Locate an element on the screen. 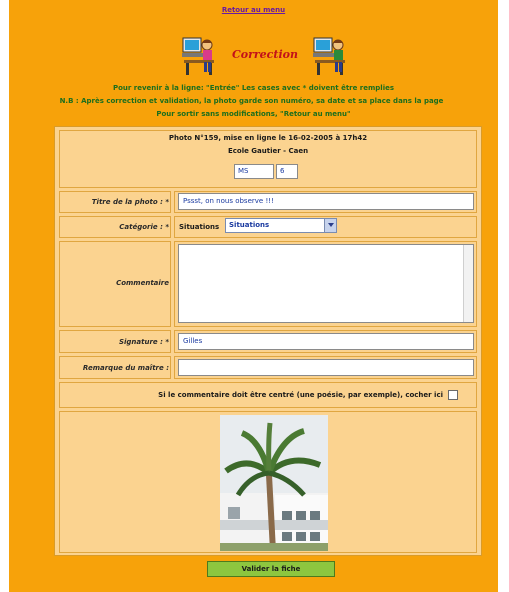 This screenshot has width=509, height=592. class-field: MS is located at coordinates (254, 171).